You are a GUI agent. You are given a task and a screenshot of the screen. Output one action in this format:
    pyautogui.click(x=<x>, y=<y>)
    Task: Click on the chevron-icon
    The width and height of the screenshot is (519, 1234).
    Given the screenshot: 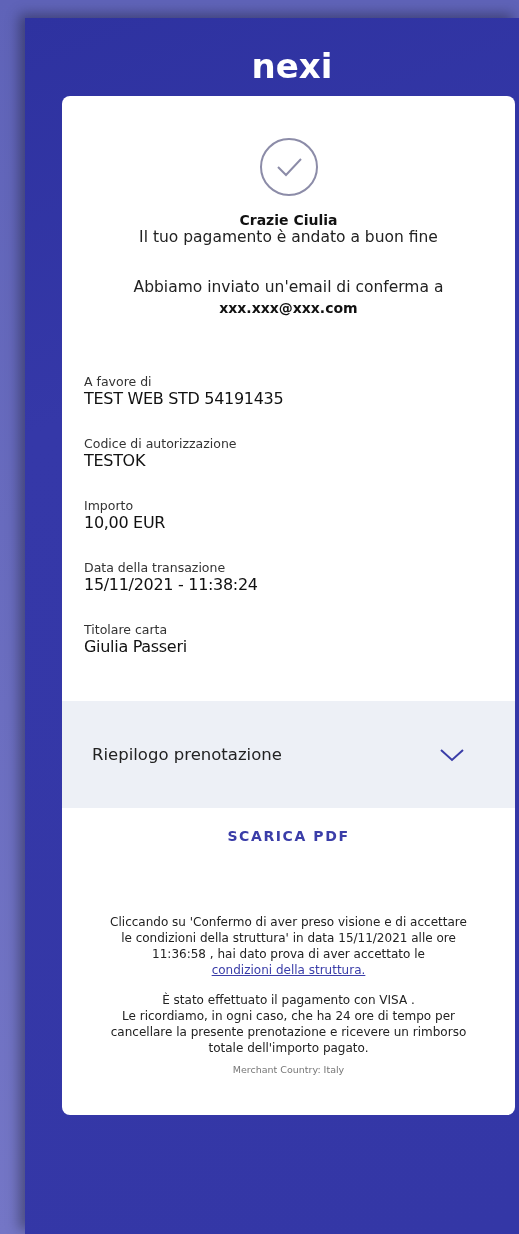 What is the action you would take?
    pyautogui.click(x=452, y=754)
    